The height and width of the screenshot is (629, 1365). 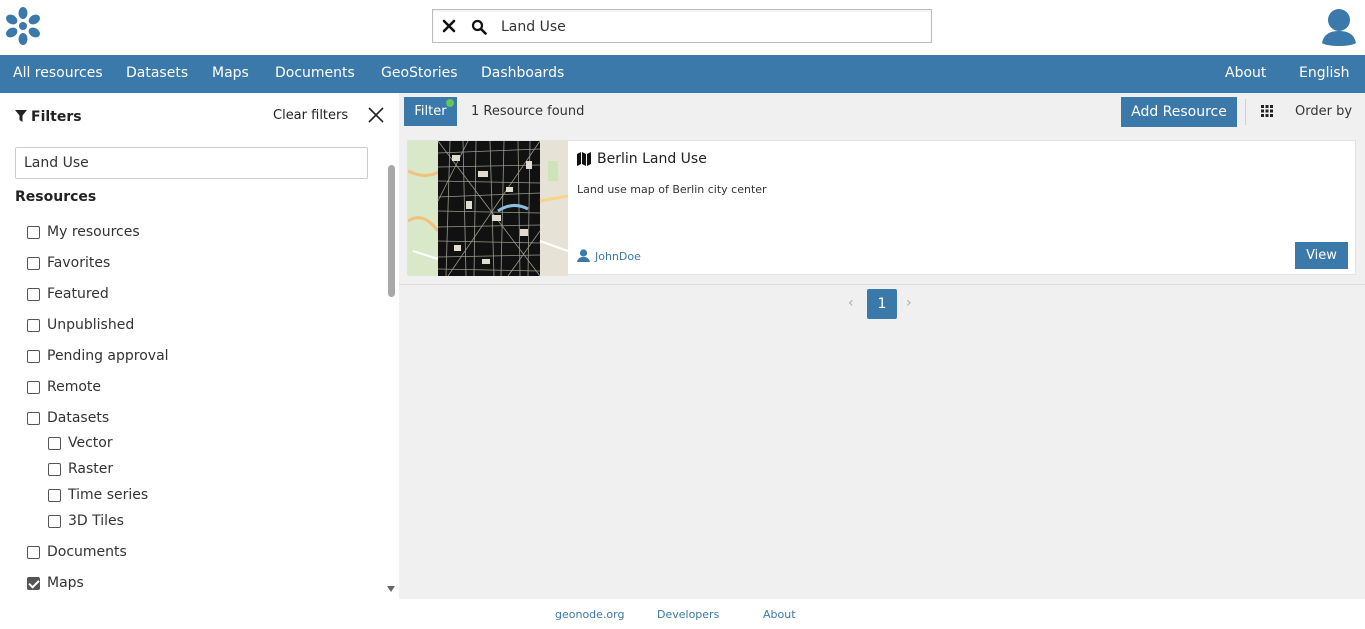 I want to click on filter-label: Featured, so click(x=78, y=294).